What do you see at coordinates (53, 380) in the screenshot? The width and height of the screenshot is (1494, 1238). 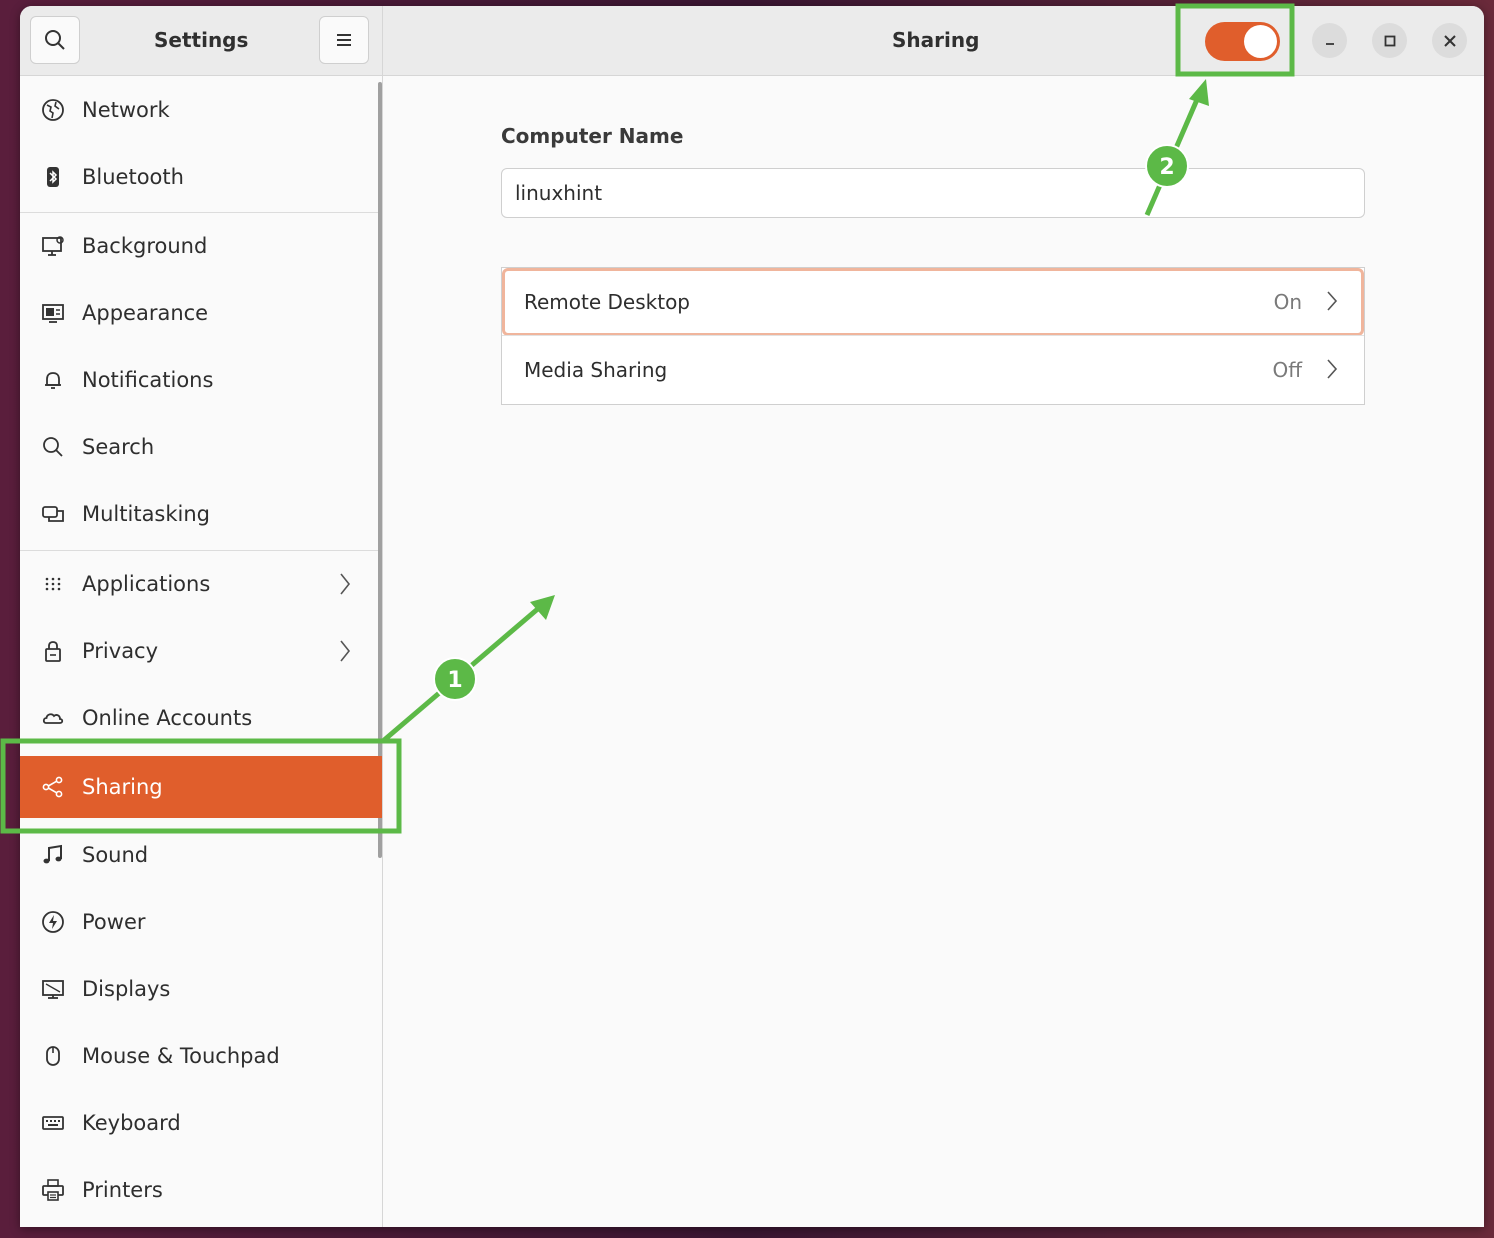 I see `bell-icon` at bounding box center [53, 380].